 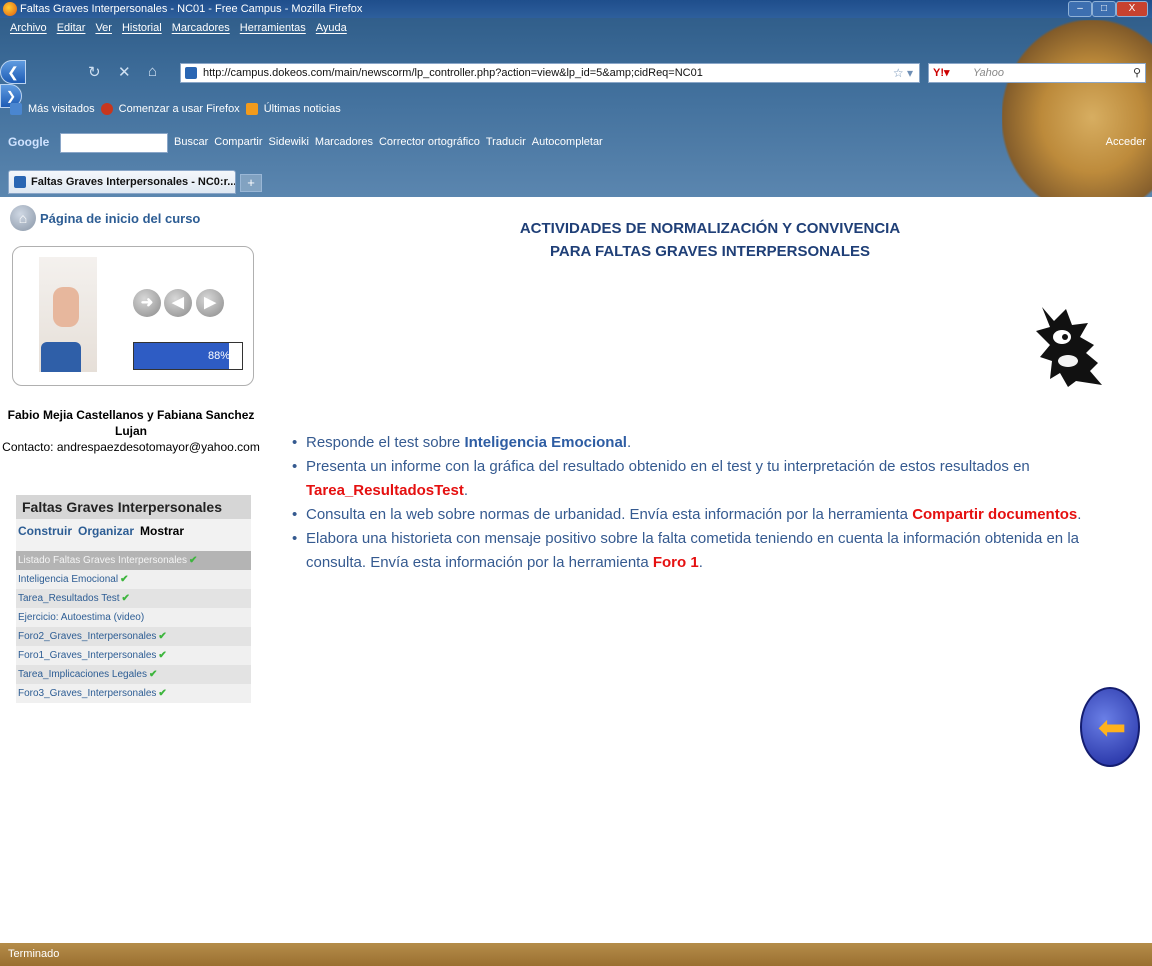 What do you see at coordinates (191, 142) in the screenshot?
I see `google-buscar: Buscar` at bounding box center [191, 142].